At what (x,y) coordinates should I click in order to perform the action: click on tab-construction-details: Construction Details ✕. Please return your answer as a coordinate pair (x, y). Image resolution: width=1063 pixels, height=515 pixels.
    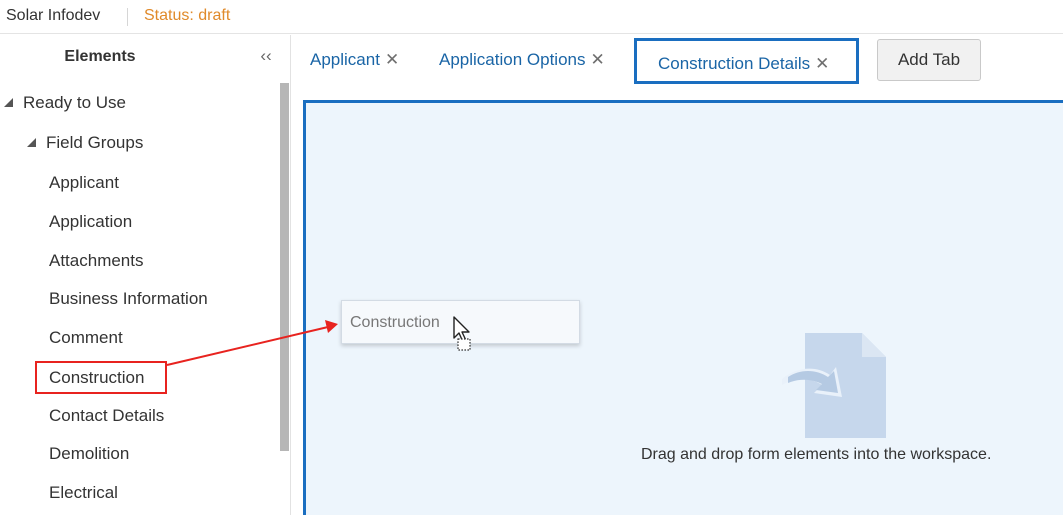
    Looking at the image, I should click on (746, 61).